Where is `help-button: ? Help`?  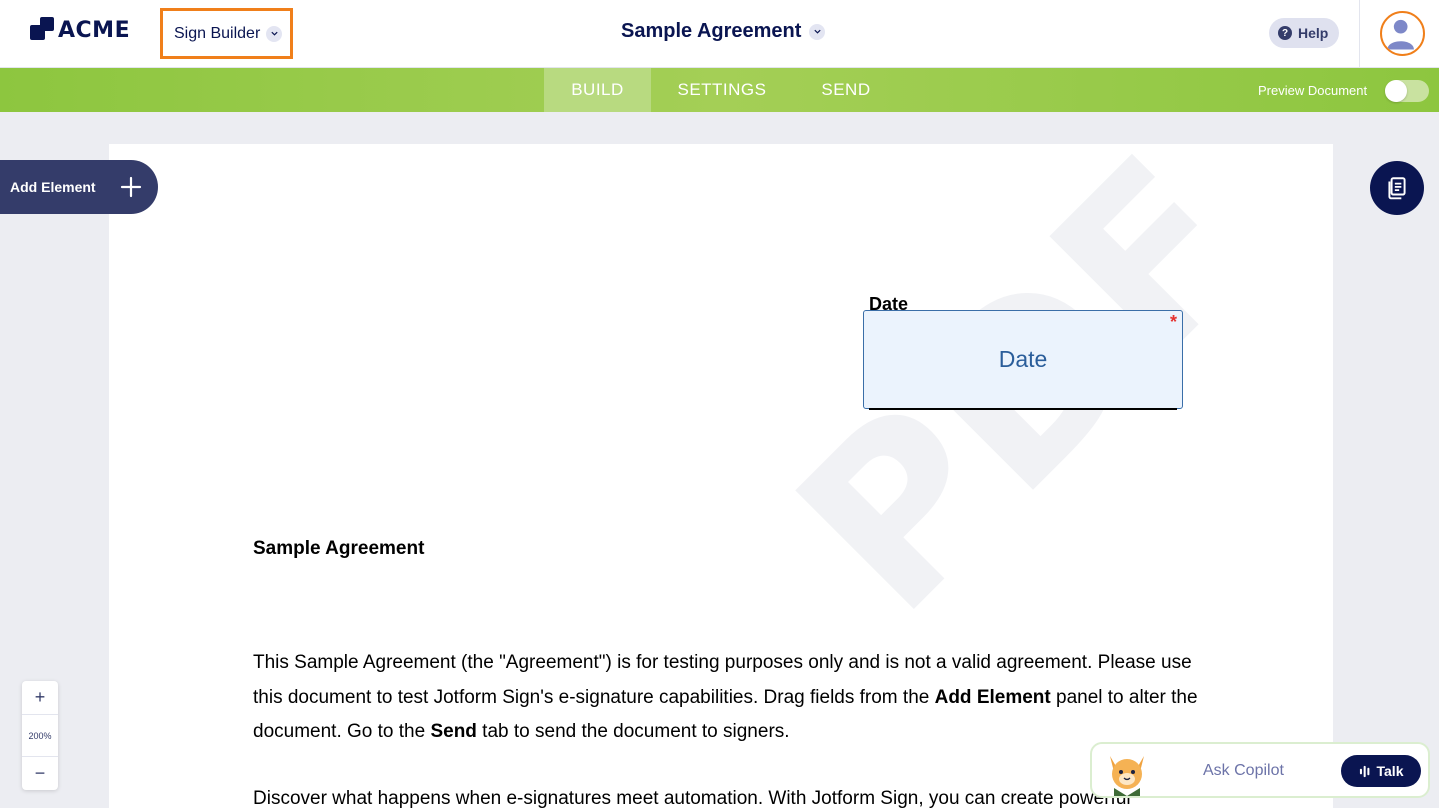
help-button: ? Help is located at coordinates (1304, 33).